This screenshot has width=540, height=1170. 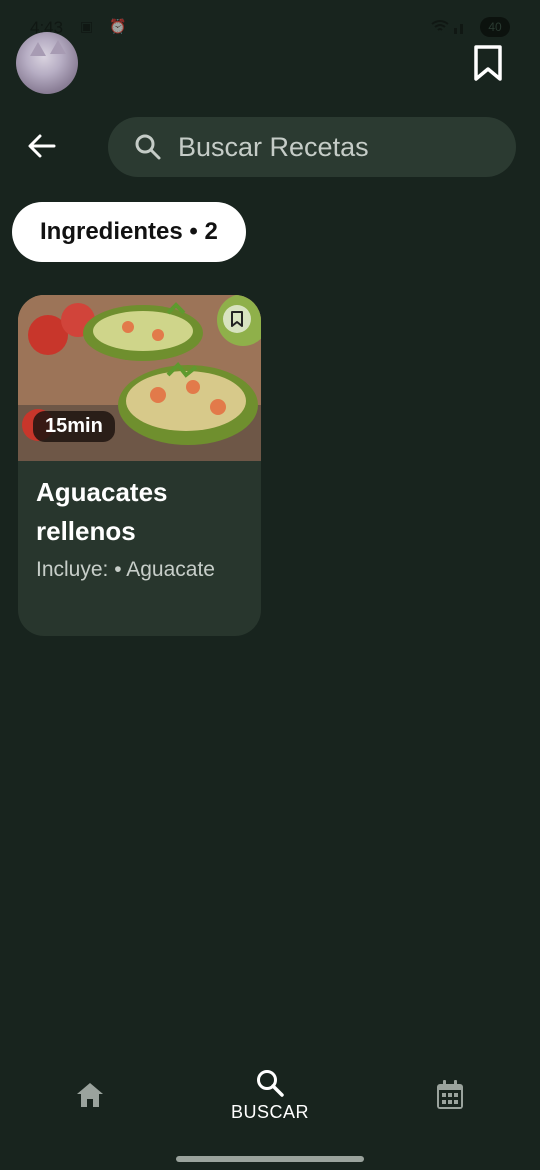 I want to click on recipe-title: Aguacates rellenos, so click(x=102, y=511).